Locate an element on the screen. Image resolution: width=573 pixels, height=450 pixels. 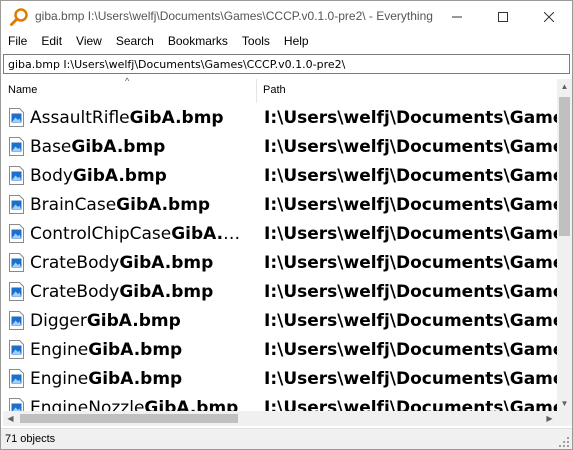
status-bar: 71 objects is located at coordinates (286, 438).